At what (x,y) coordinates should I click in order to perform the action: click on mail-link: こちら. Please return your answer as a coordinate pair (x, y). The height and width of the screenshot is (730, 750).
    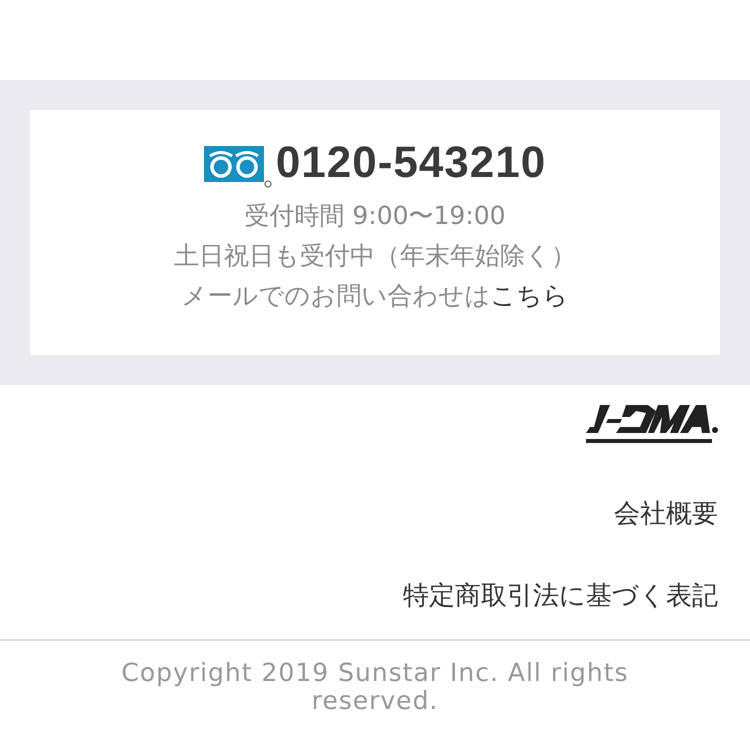
    Looking at the image, I should click on (529, 296).